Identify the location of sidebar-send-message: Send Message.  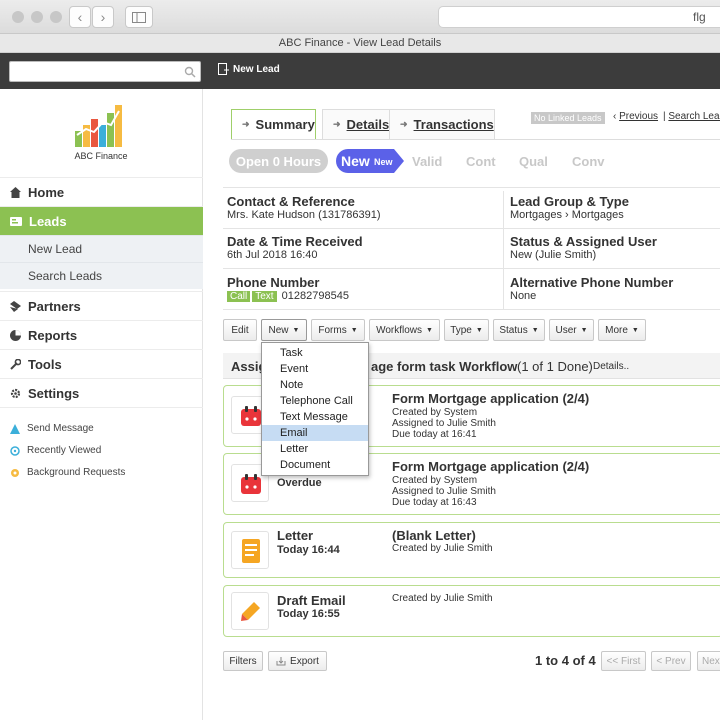
(52, 428).